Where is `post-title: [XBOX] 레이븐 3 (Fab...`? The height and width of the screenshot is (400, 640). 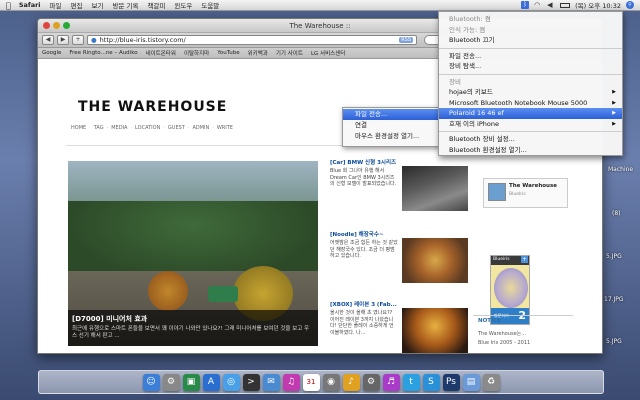 post-title: [XBOX] 레이븐 3 (Fab... is located at coordinates (402, 304).